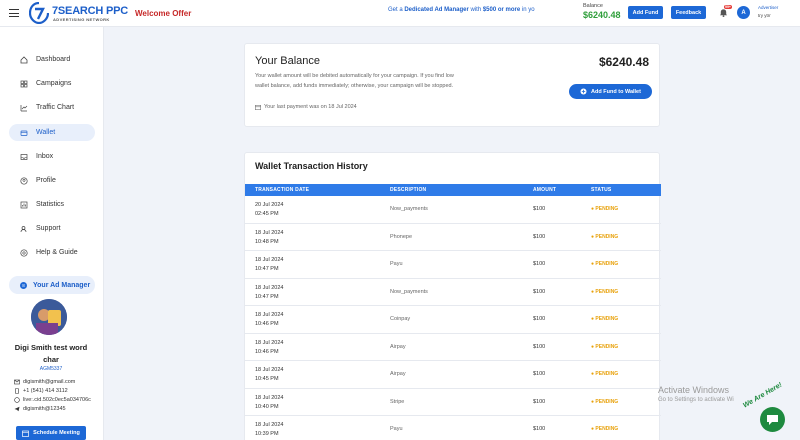 The image size is (800, 440). Describe the element at coordinates (688, 12) in the screenshot. I see `feedback-button: Feedback` at that location.